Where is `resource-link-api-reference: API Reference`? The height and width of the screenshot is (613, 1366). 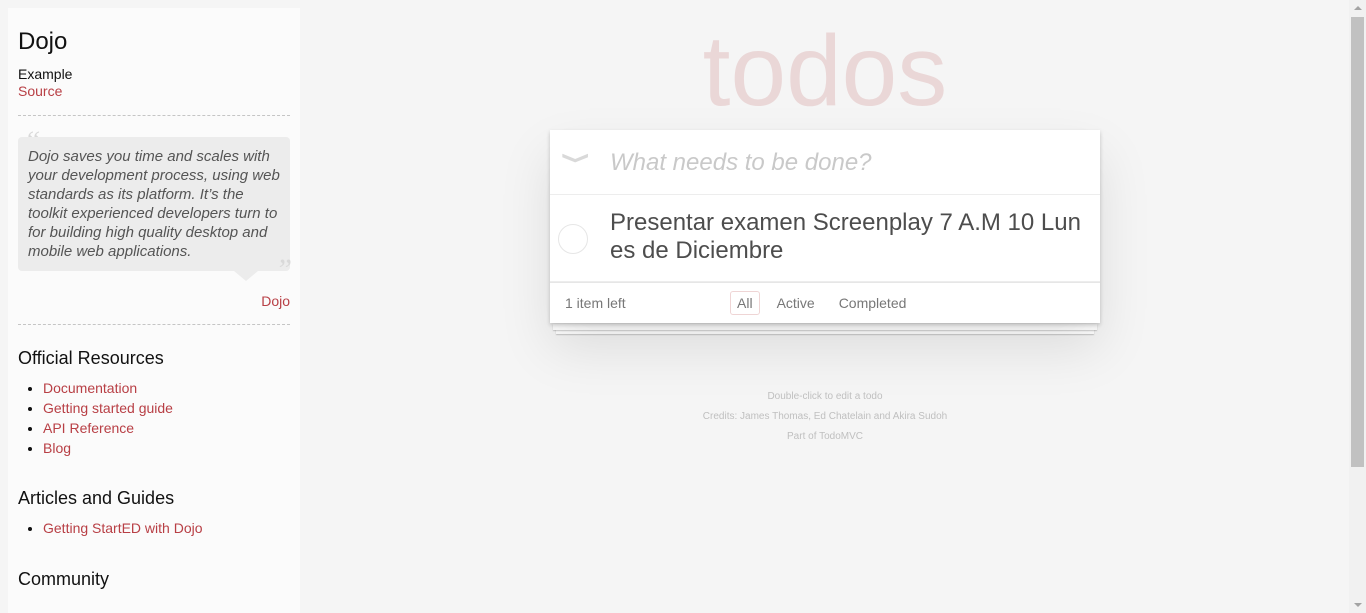
resource-link-api-reference: API Reference is located at coordinates (88, 428).